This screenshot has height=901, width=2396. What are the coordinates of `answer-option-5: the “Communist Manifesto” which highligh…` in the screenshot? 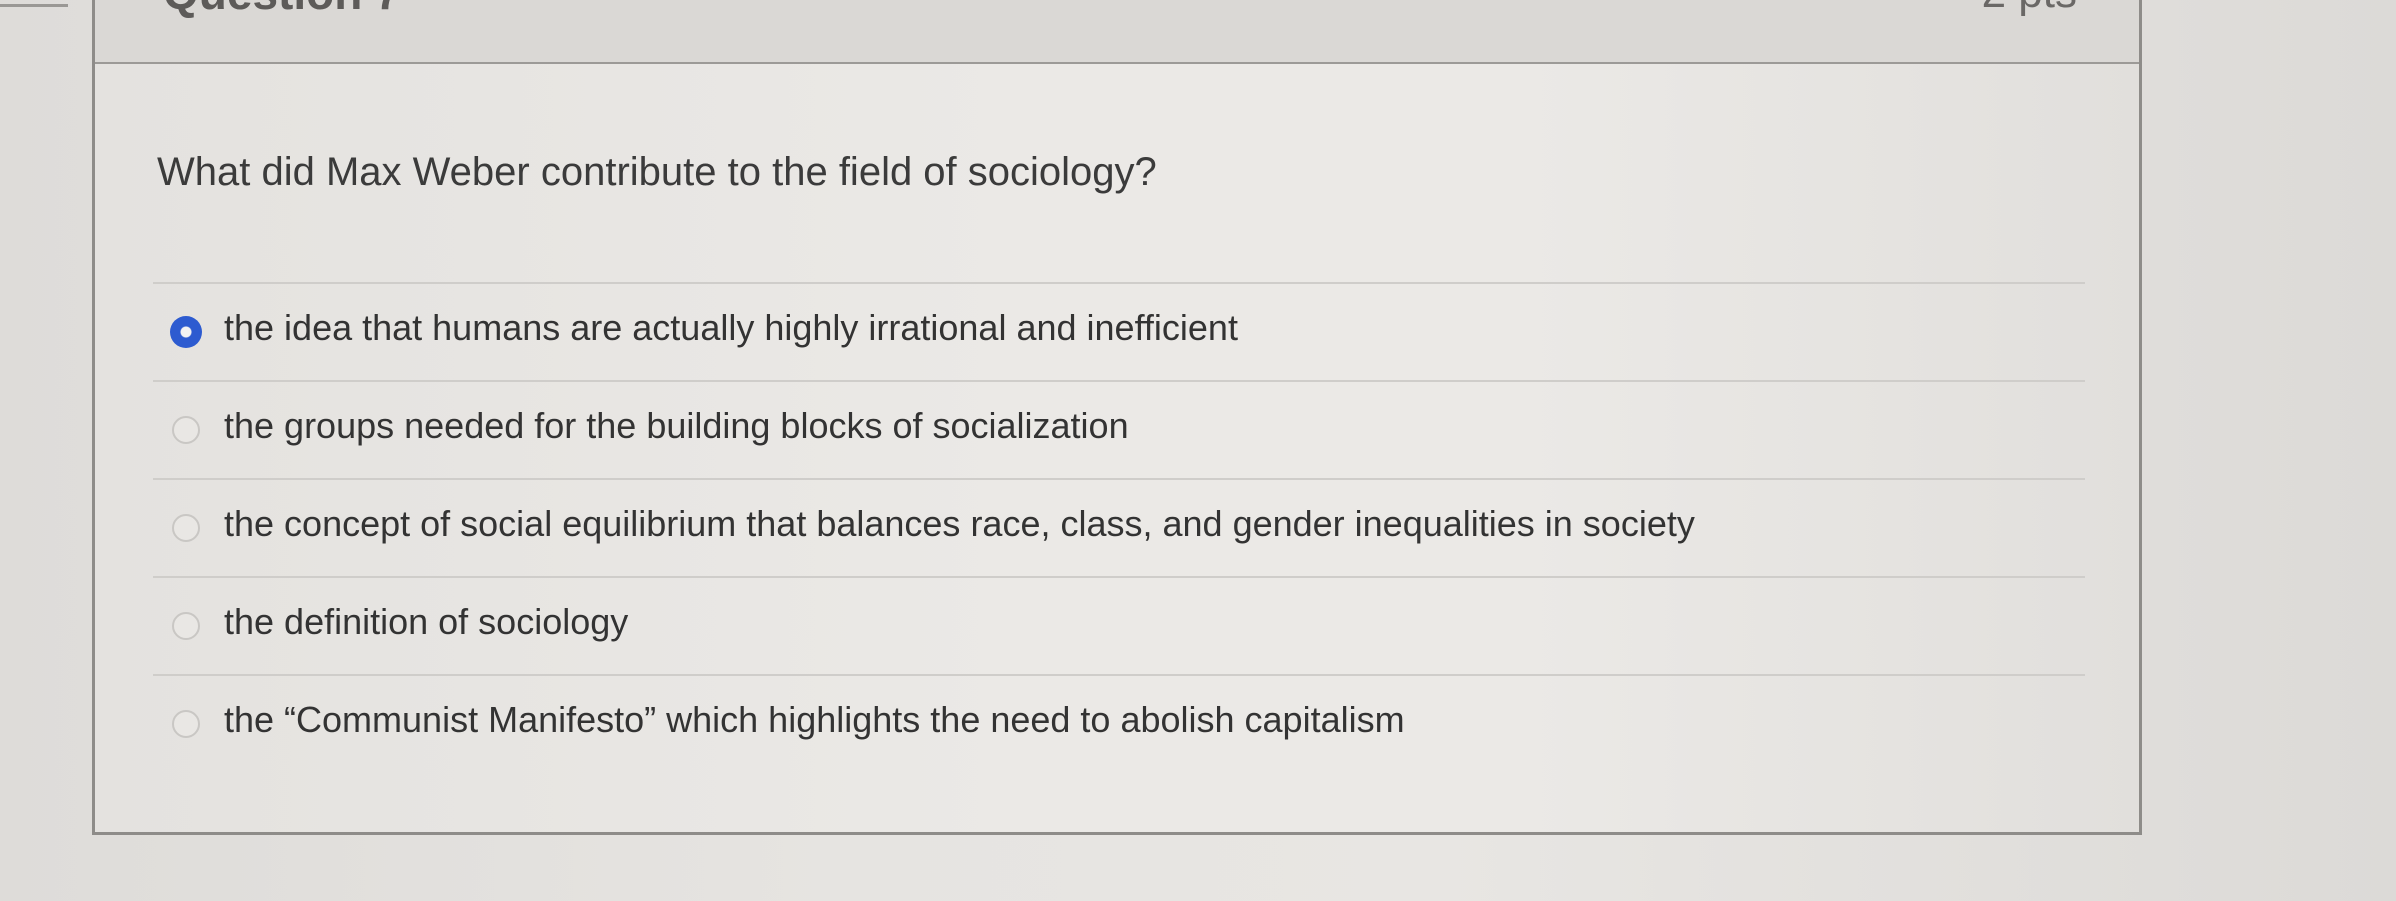 It's located at (1119, 723).